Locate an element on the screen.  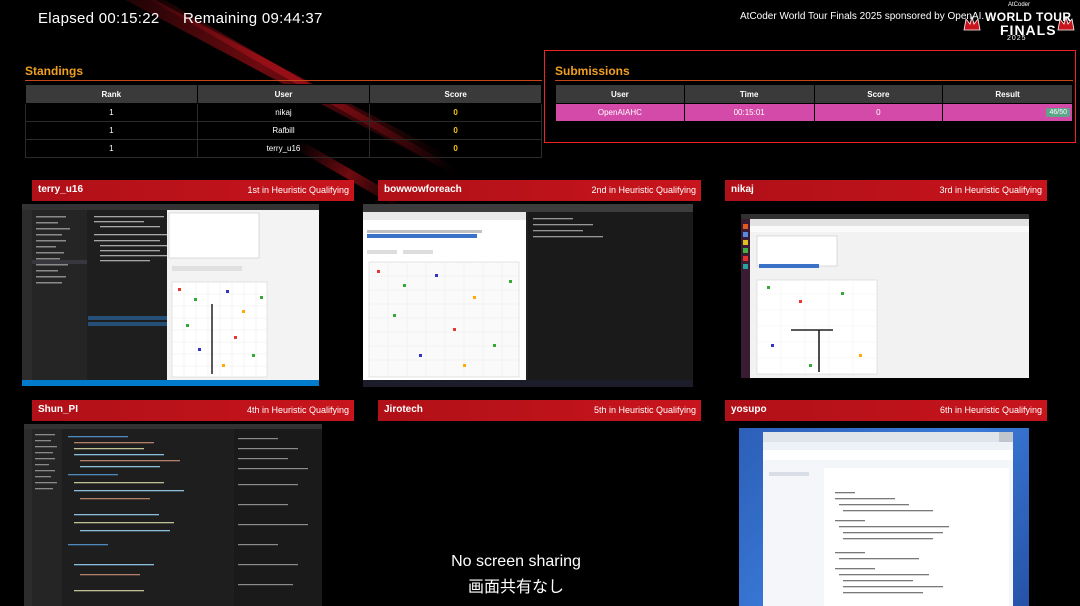
result-badge: 46/50 is located at coordinates (1058, 112).